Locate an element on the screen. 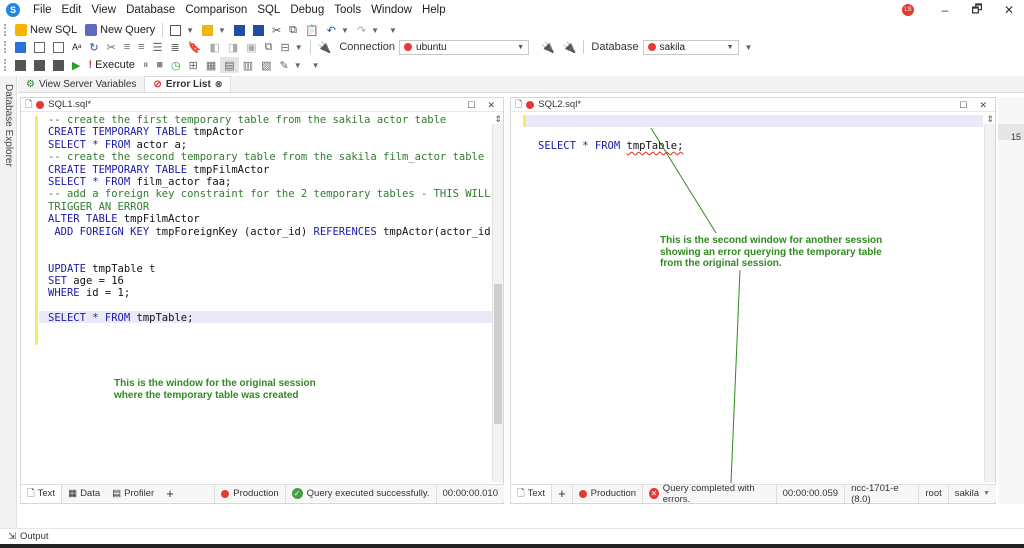 The height and width of the screenshot is (548, 1024). disconnect-icon: 🔌 is located at coordinates (548, 47).